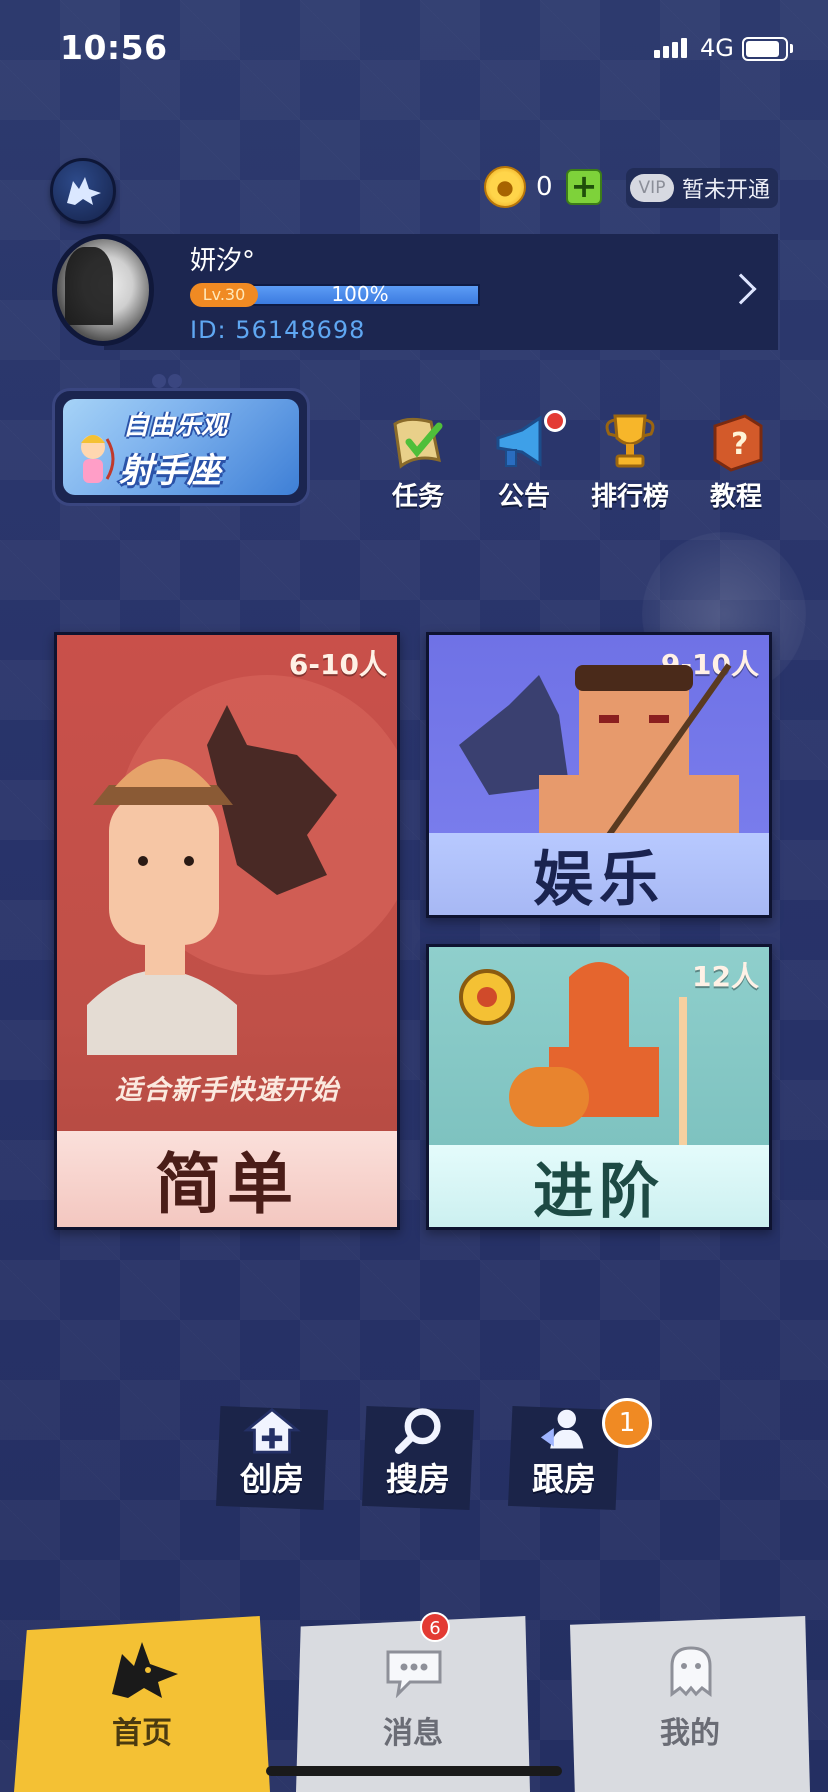 This screenshot has height=1792, width=828. I want to click on coin-count: 0, so click(544, 187).